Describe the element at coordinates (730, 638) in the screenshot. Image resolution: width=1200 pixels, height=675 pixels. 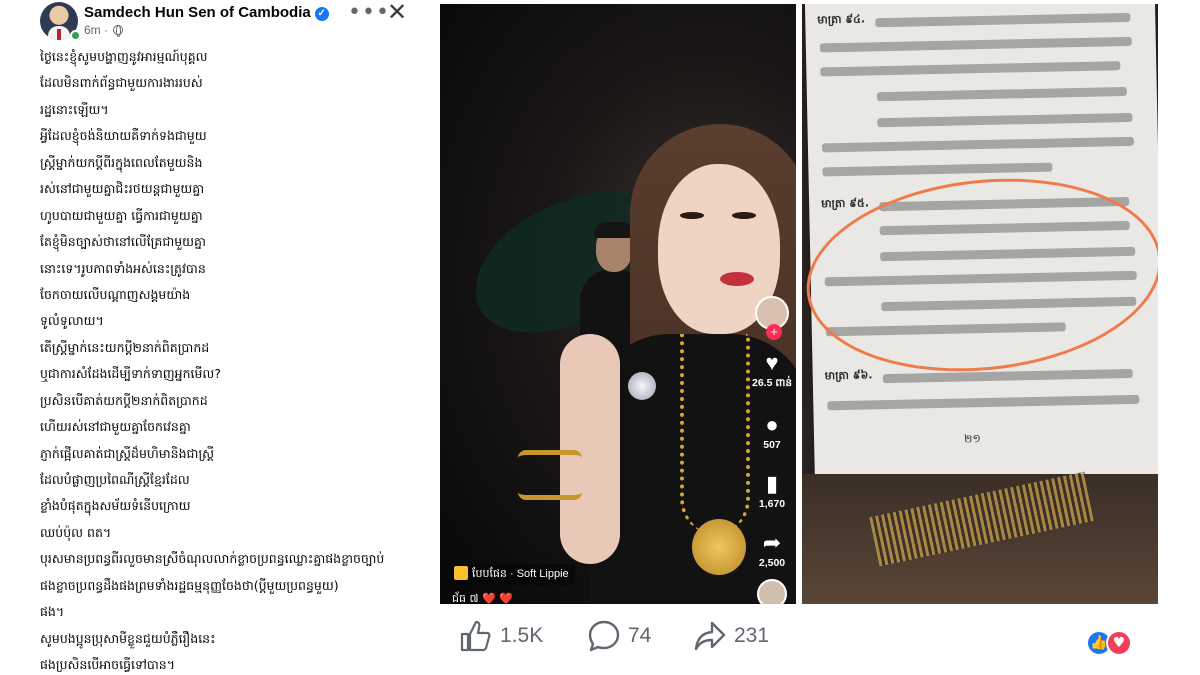
I see `share-button: 231` at that location.